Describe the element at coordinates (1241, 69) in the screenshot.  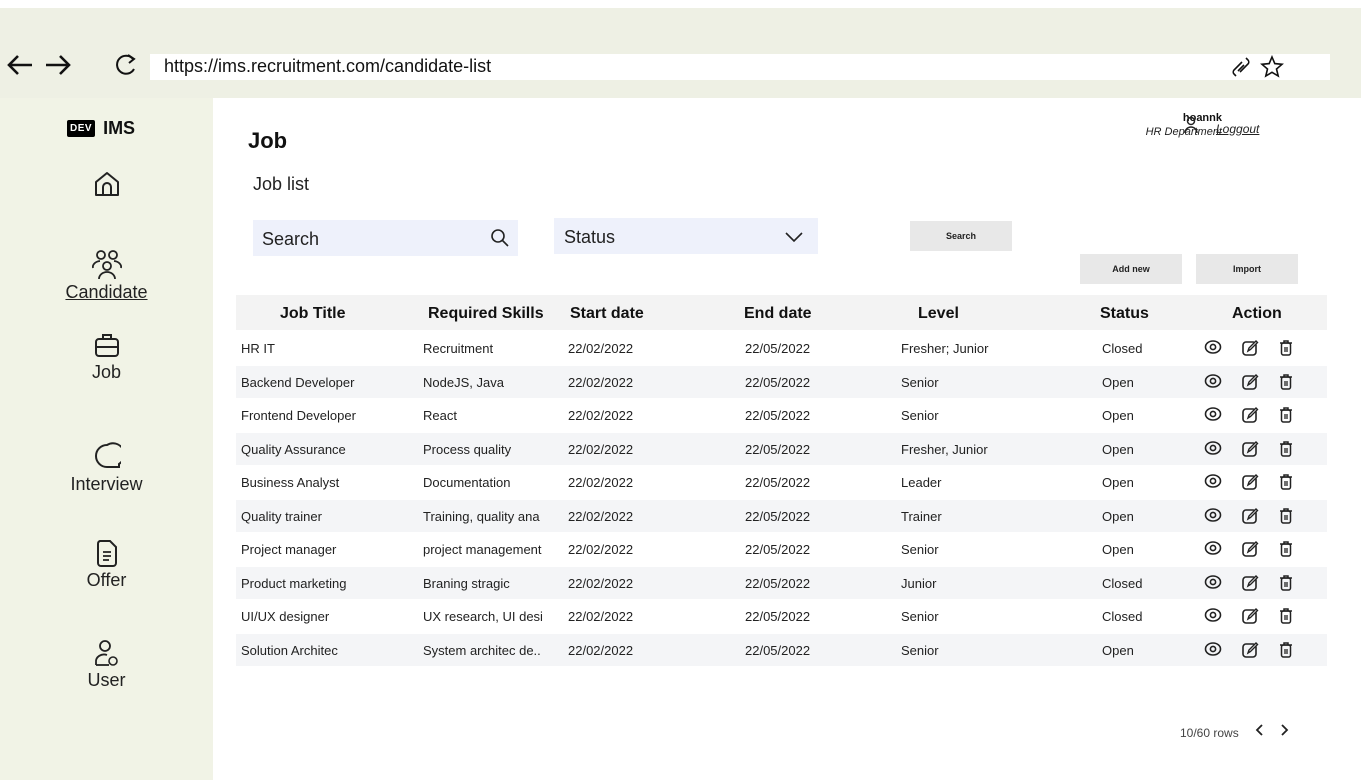
I see `link-icon` at that location.